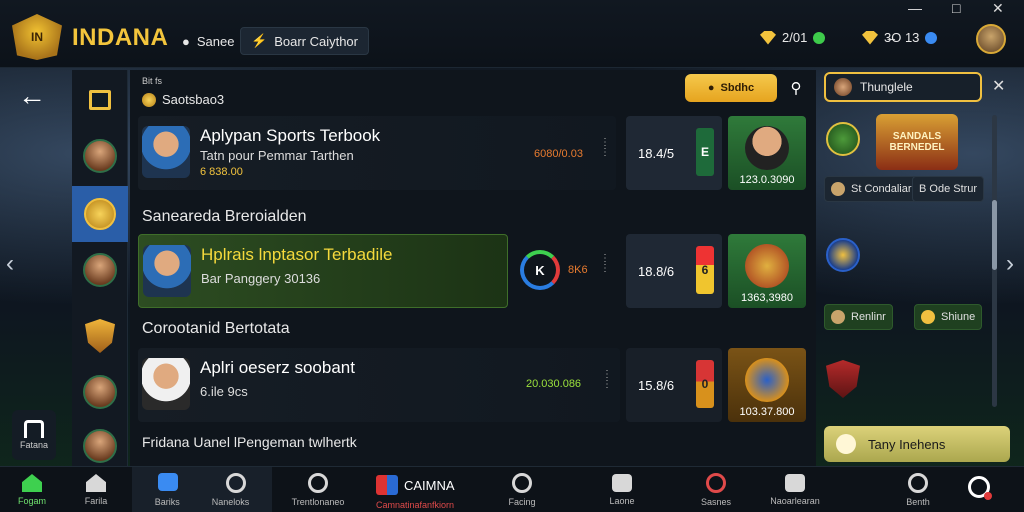 This screenshot has width=1024, height=512. What do you see at coordinates (795, 489) in the screenshot?
I see `nav-item-9: Naoarlearan` at bounding box center [795, 489].